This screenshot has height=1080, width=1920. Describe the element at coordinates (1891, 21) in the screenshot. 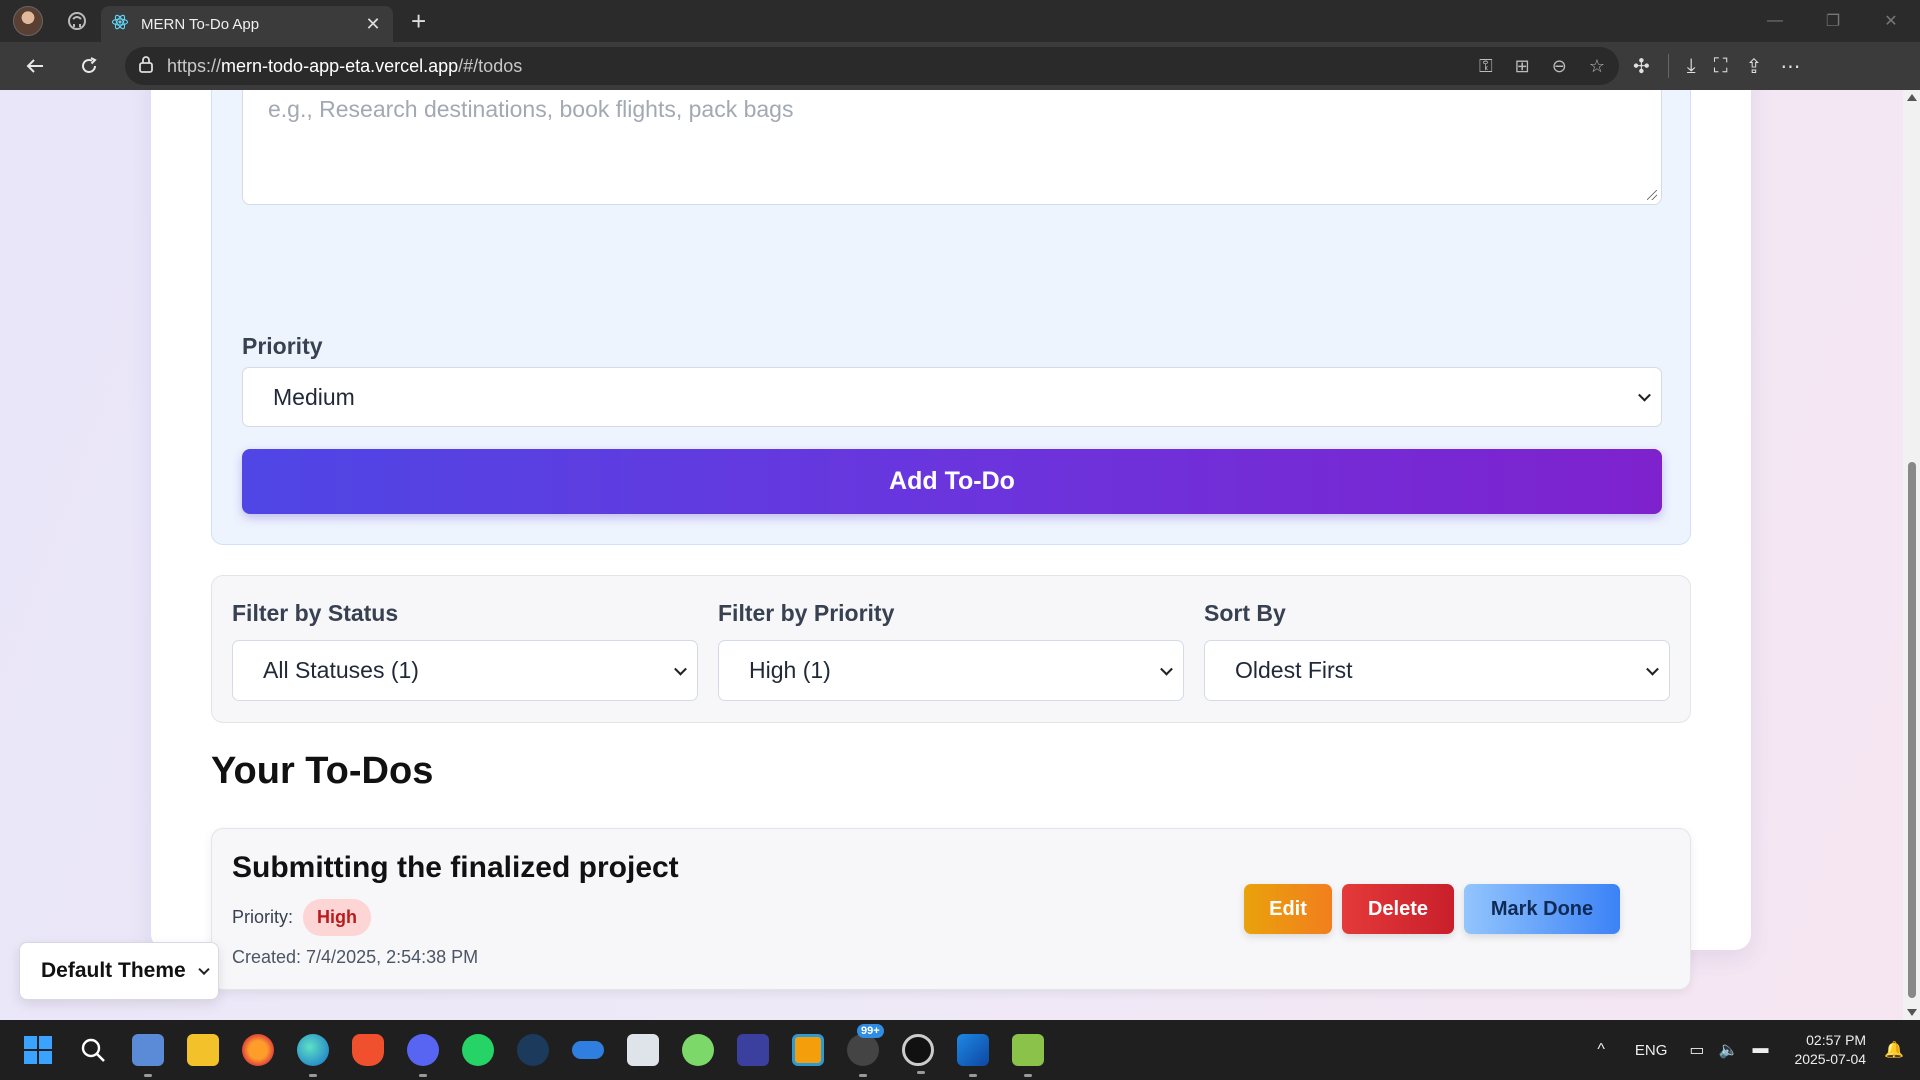

I see `close-window-icon: ✕` at that location.